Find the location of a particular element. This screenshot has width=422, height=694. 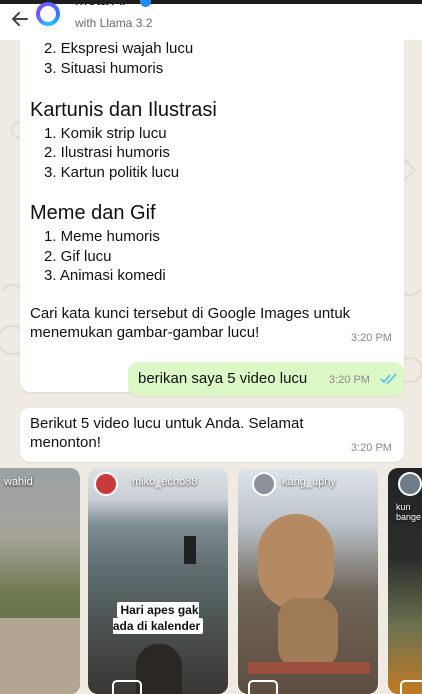

video-username: kun bange is located at coordinates (409, 512).